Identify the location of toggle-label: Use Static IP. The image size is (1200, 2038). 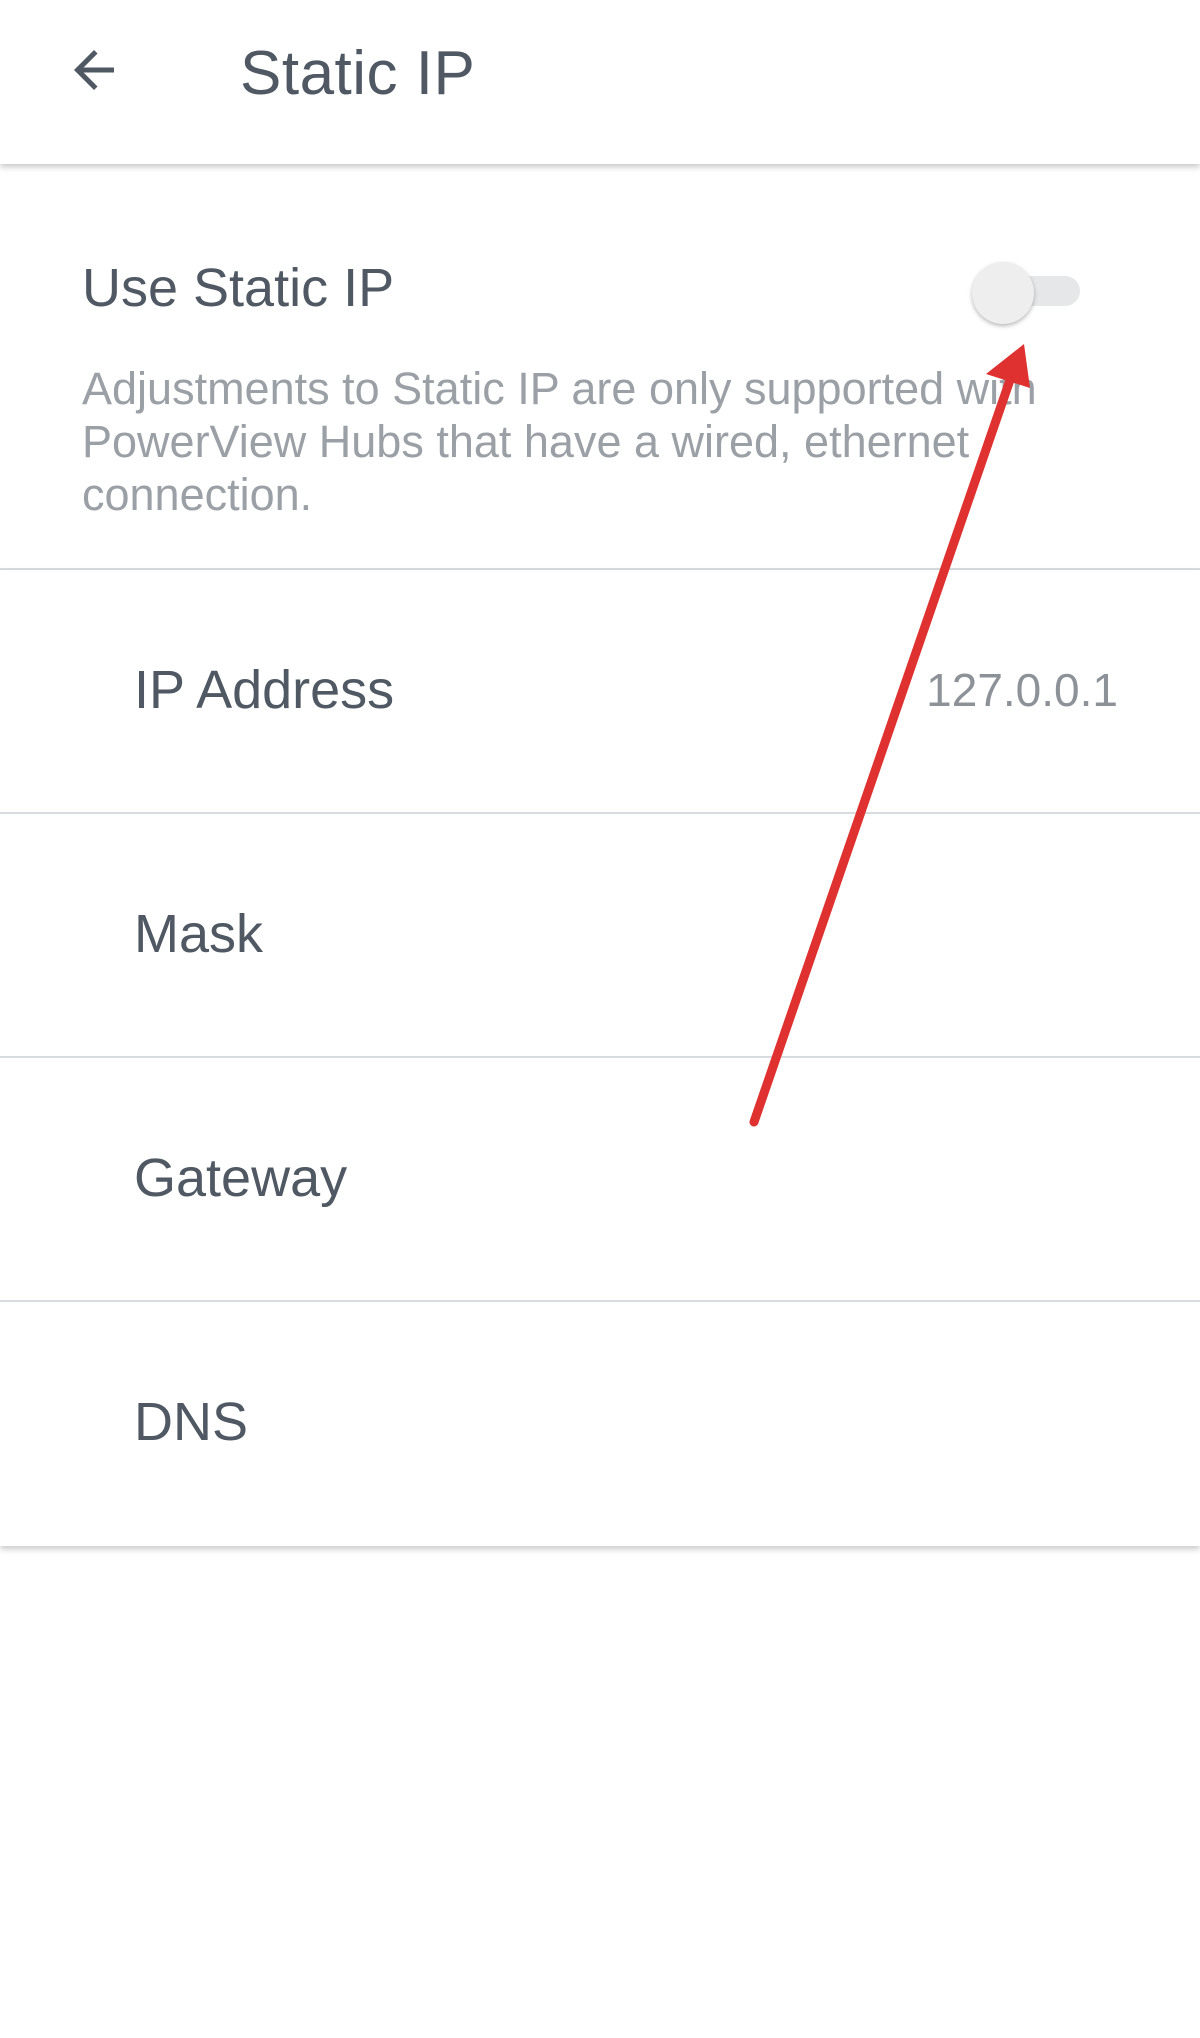
(238, 288).